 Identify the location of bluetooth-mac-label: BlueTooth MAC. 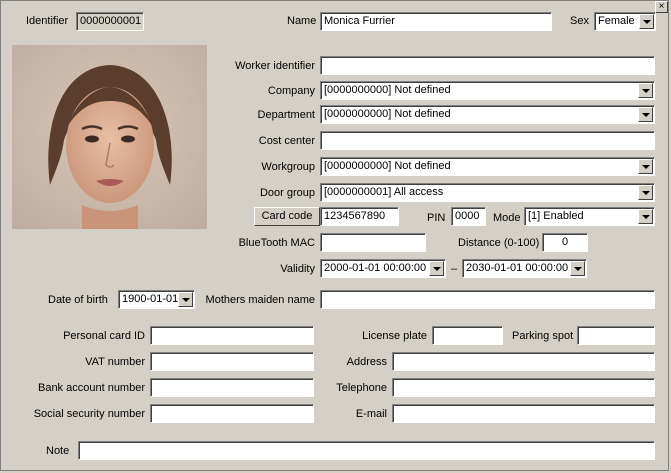
(276, 243).